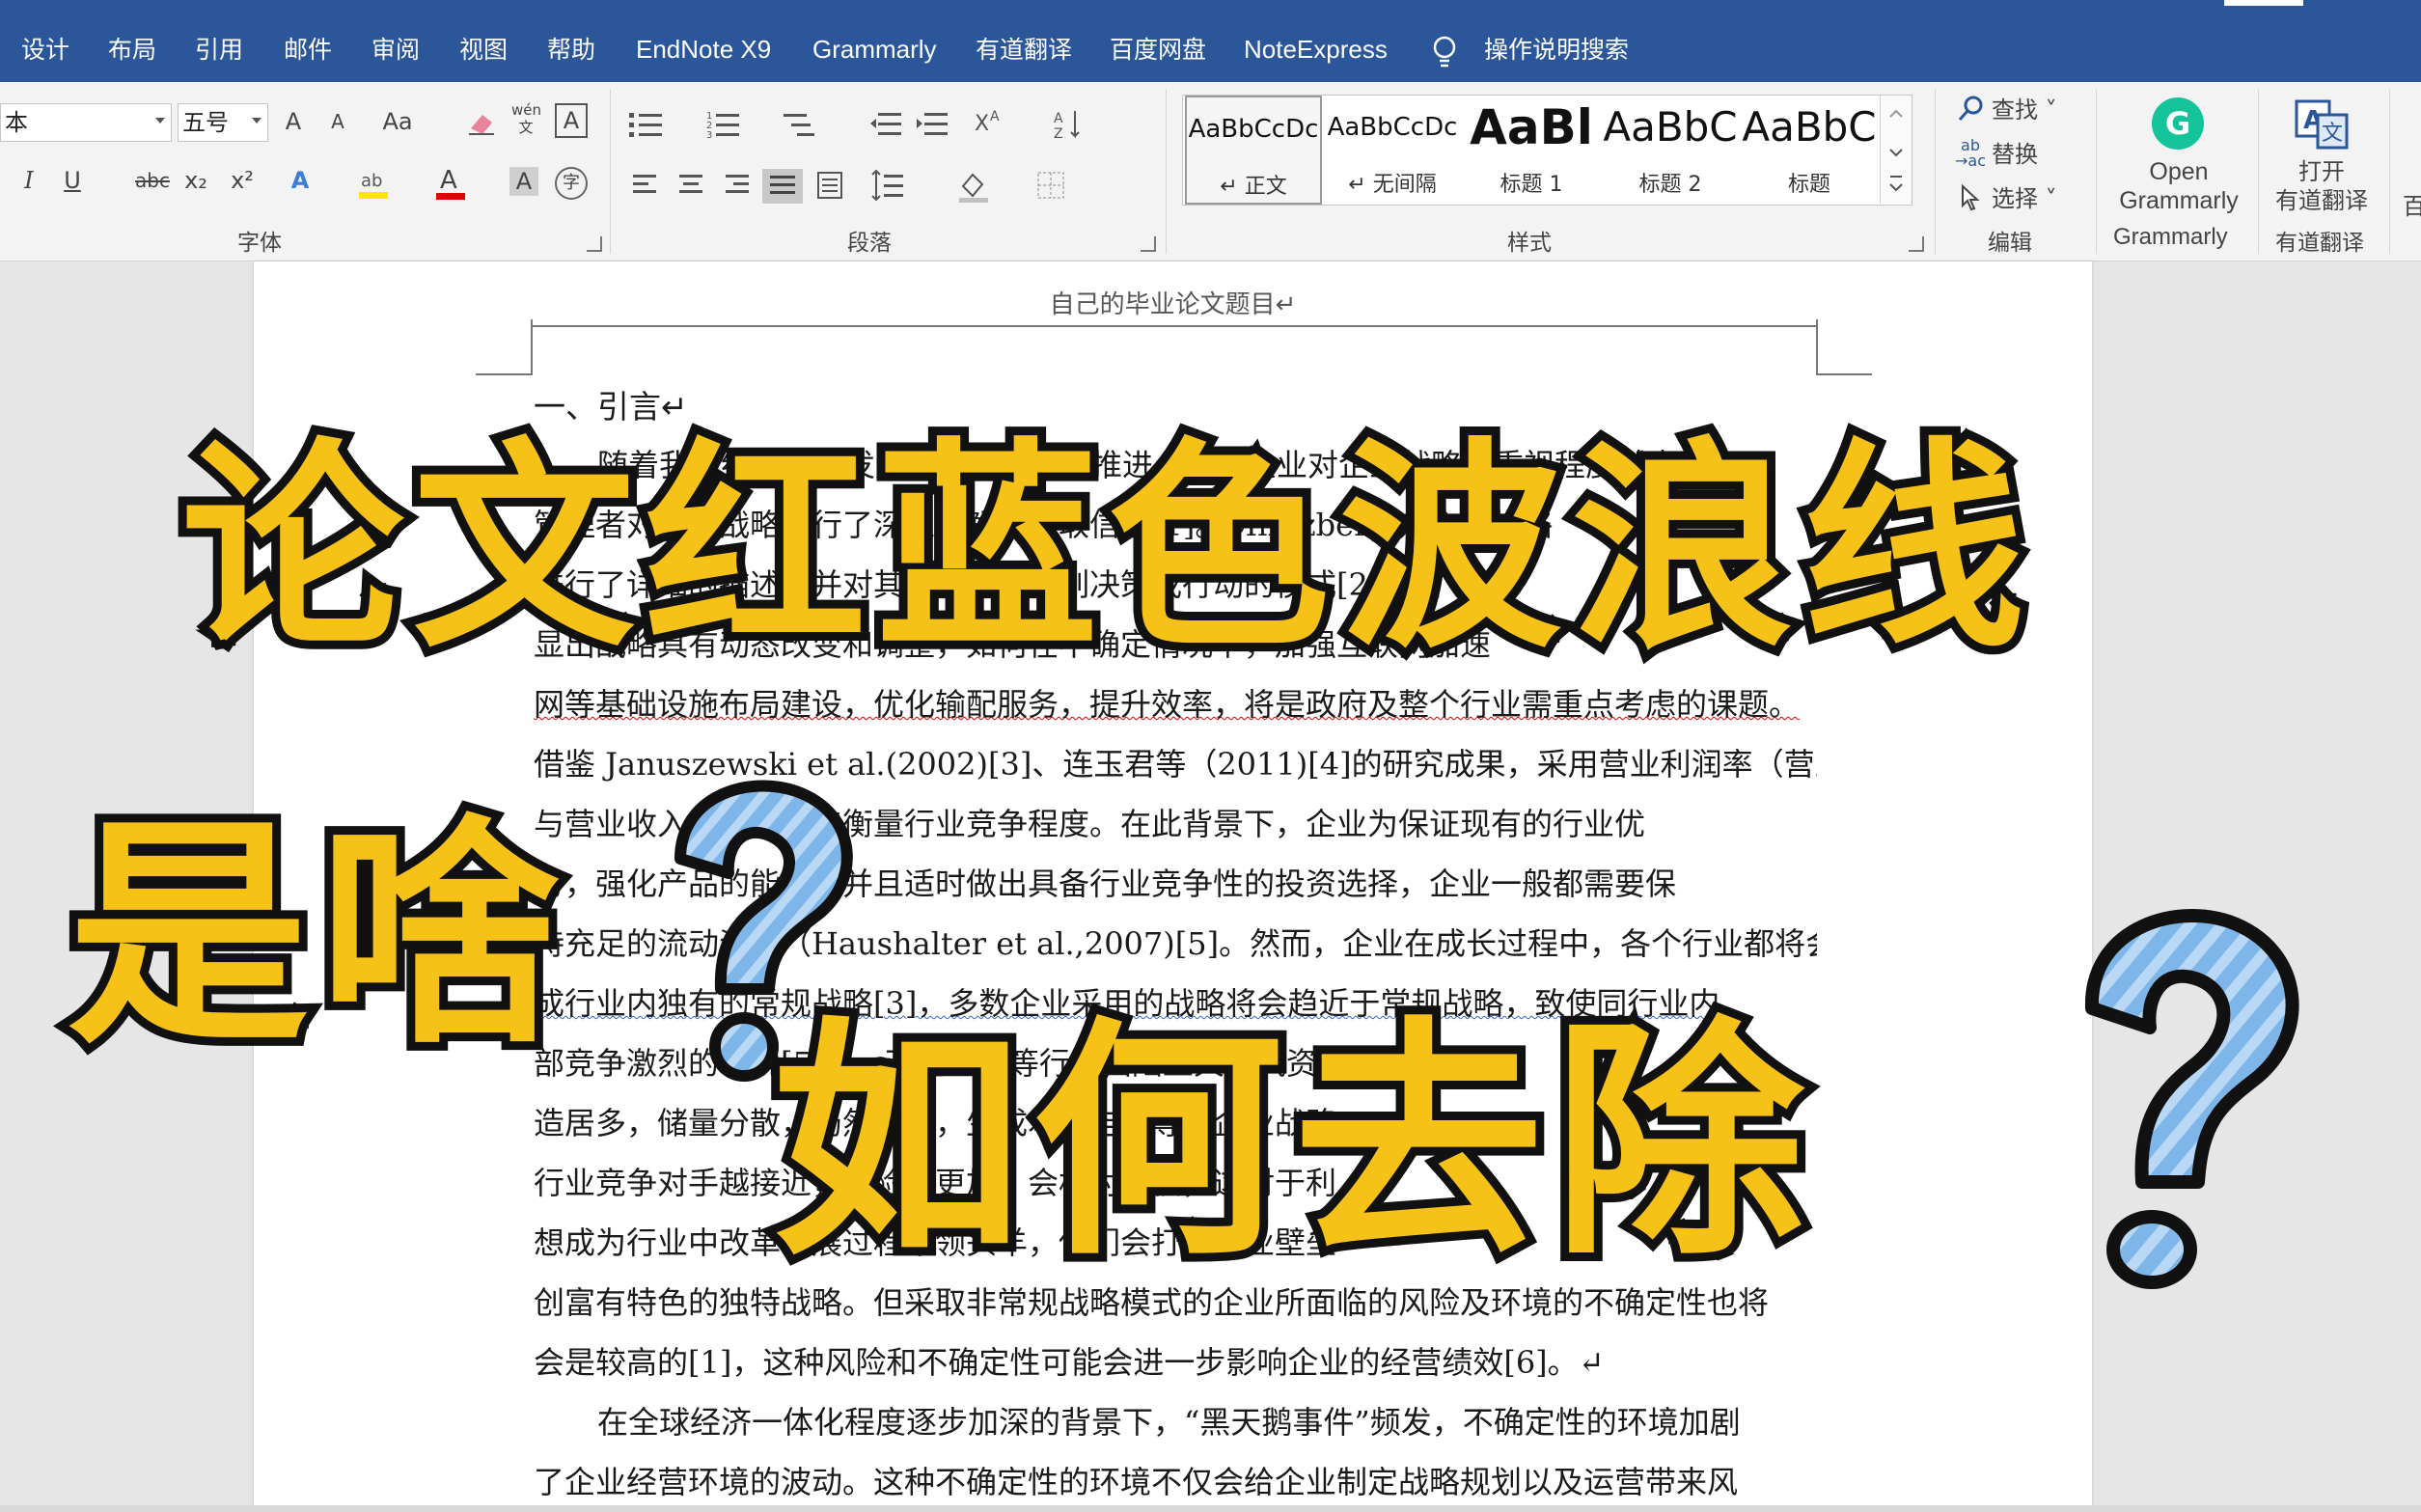 The height and width of the screenshot is (1512, 2421). Describe the element at coordinates (1971, 197) in the screenshot. I see `cursor-select-icon` at that location.